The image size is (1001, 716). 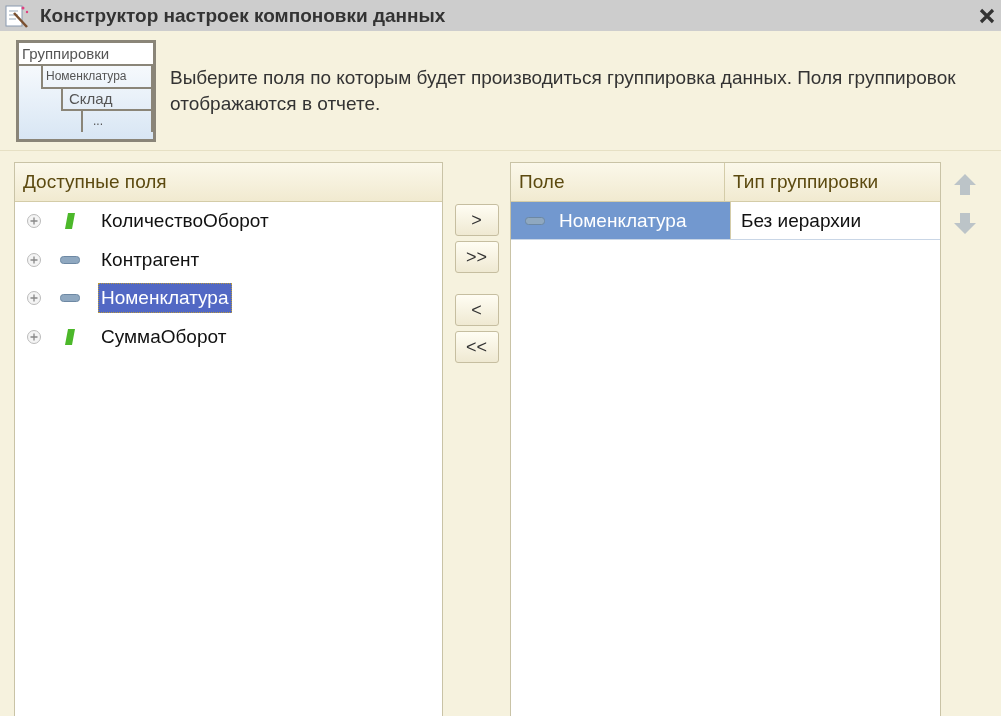 What do you see at coordinates (228, 182) in the screenshot?
I see `column-header: Доступные поля` at bounding box center [228, 182].